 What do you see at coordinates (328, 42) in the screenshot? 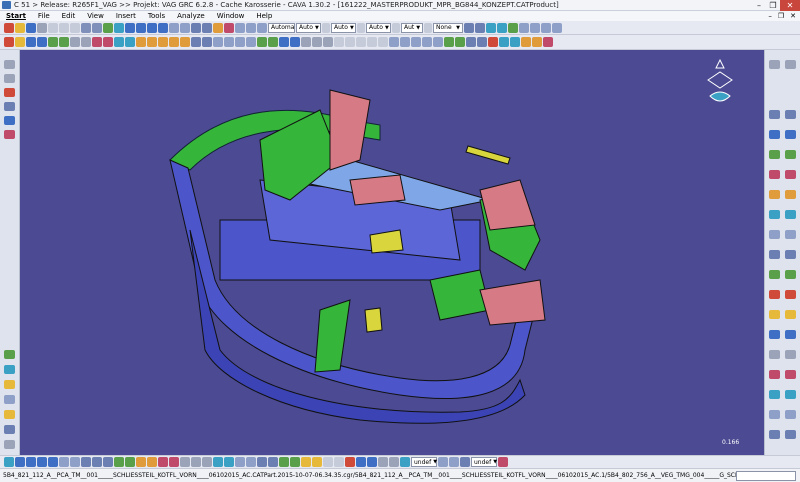
I see `measure-inertia-icon` at bounding box center [328, 42].